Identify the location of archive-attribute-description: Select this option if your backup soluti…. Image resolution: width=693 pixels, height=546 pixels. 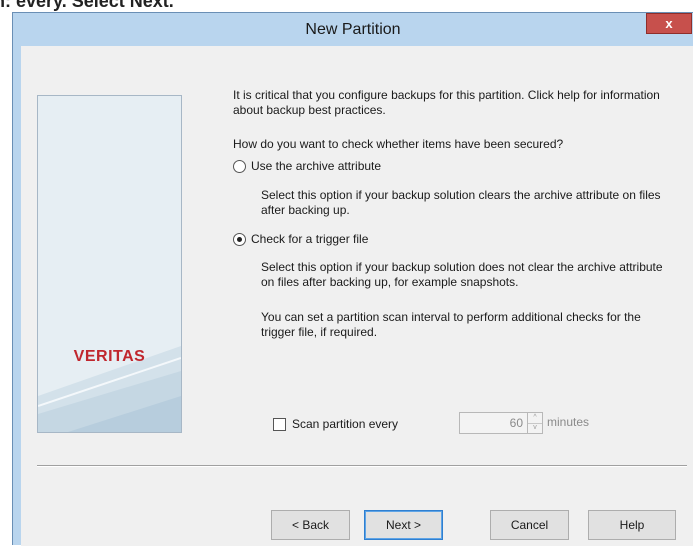
(461, 202).